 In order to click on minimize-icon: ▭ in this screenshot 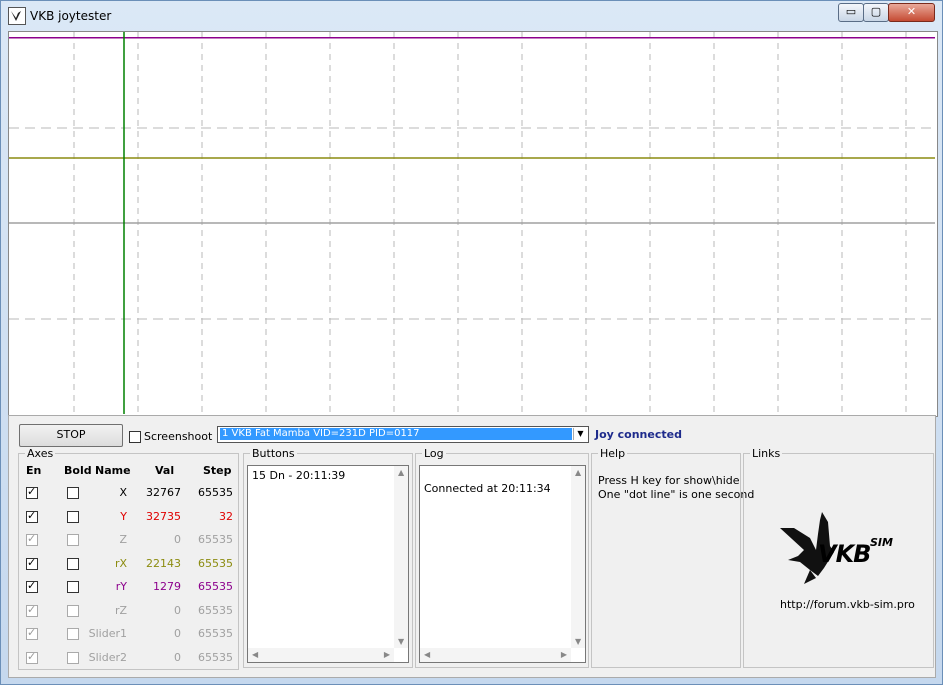, I will do `click(851, 11)`.